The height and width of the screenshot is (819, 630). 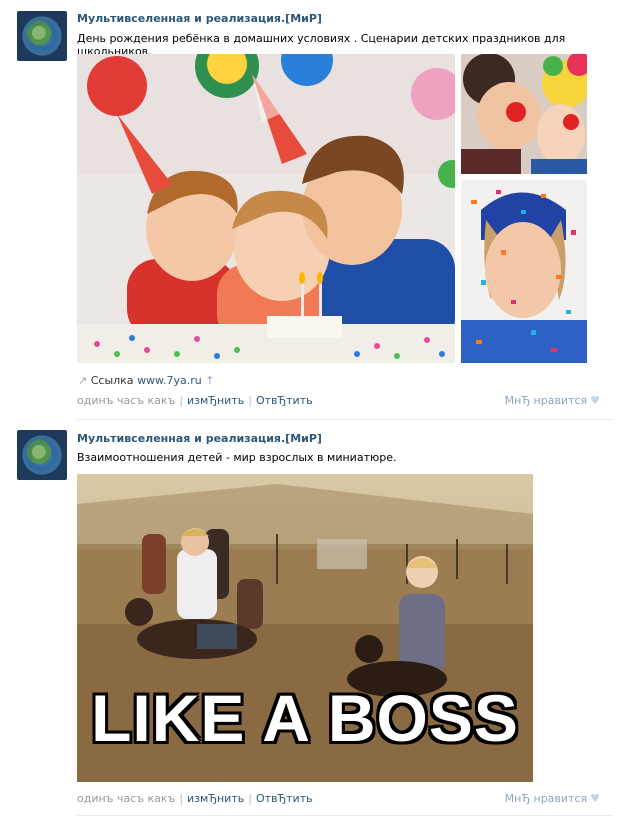 I want to click on clown-photo-image, so click(x=524, y=114).